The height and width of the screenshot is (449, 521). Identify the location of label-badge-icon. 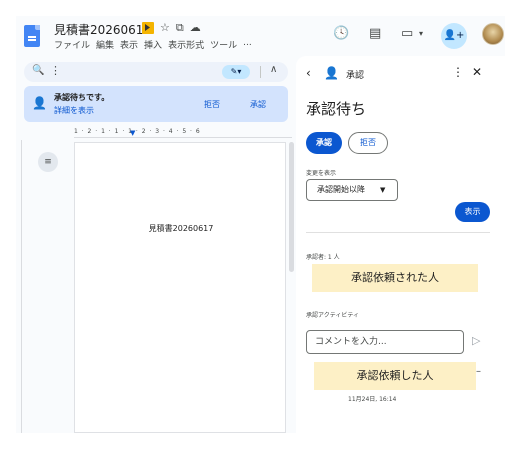
(148, 28).